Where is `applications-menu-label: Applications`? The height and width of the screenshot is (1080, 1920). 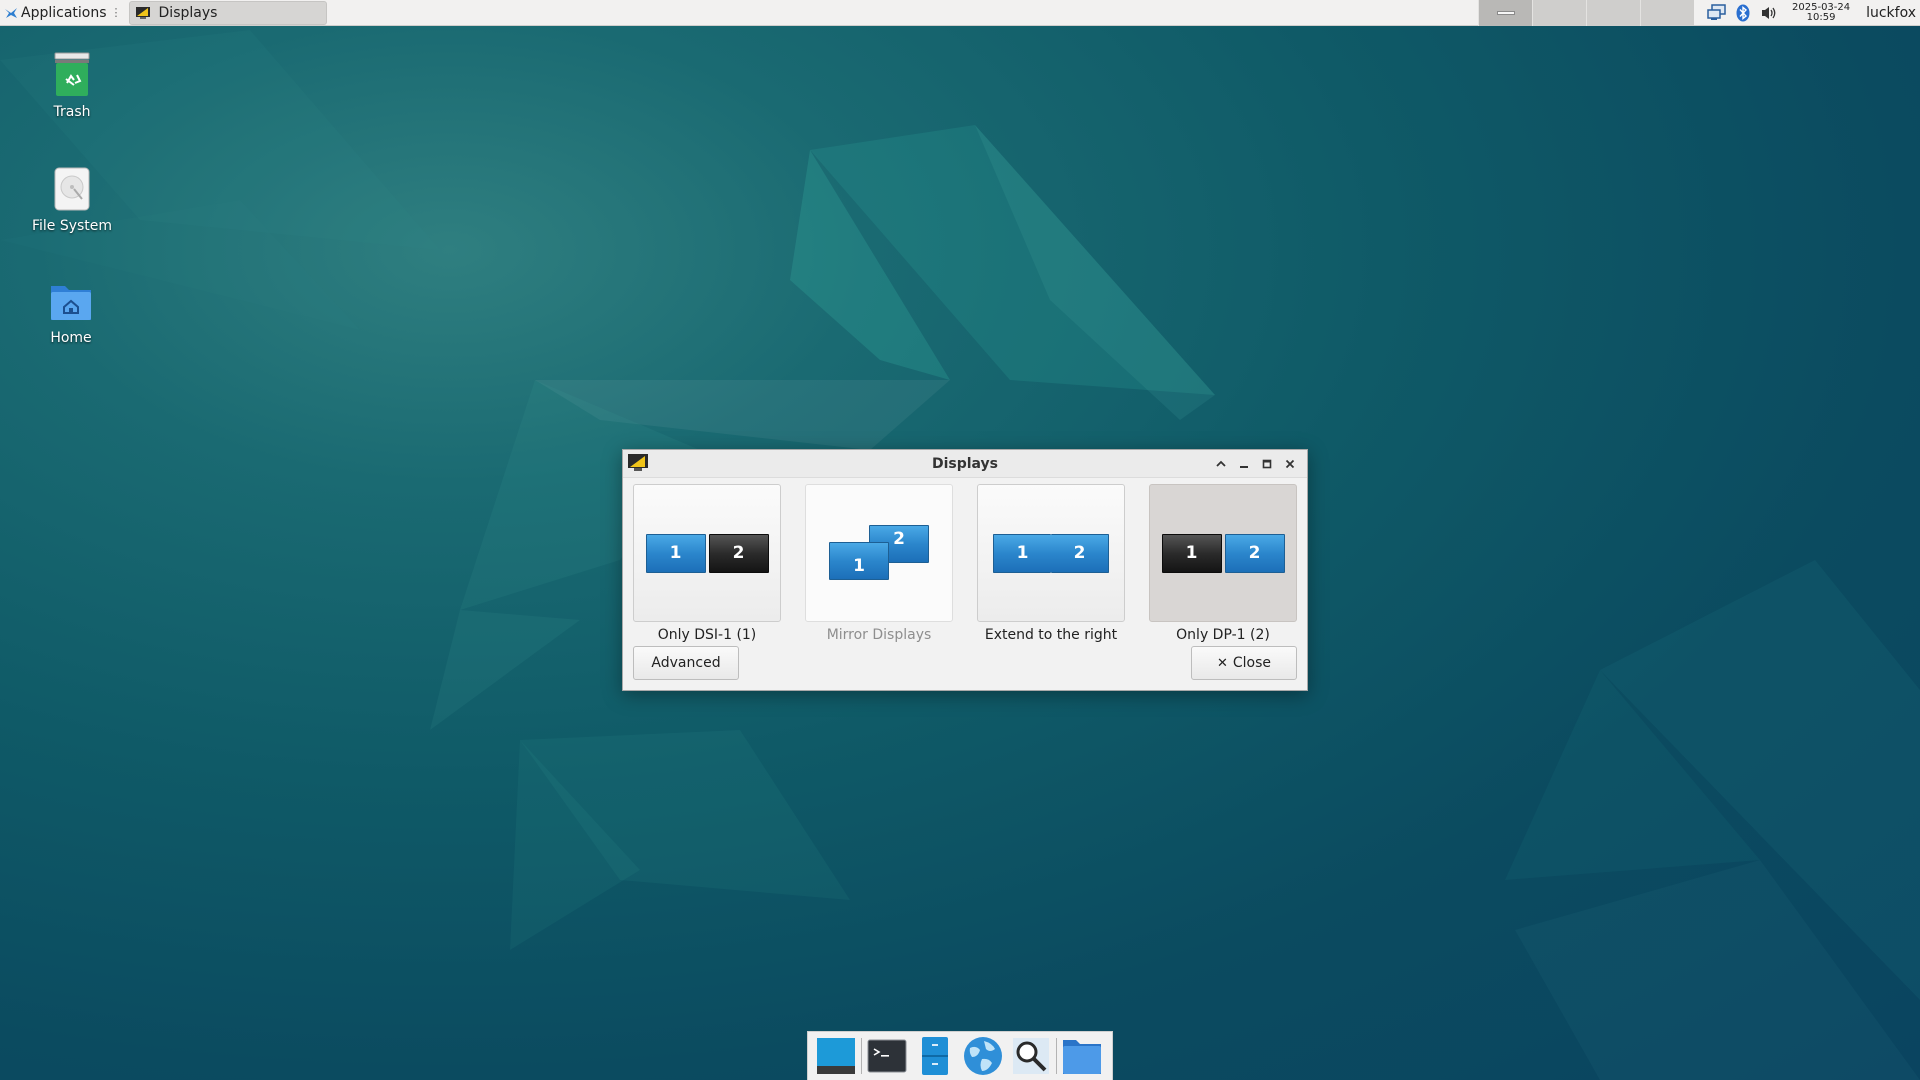 applications-menu-label: Applications is located at coordinates (64, 12).